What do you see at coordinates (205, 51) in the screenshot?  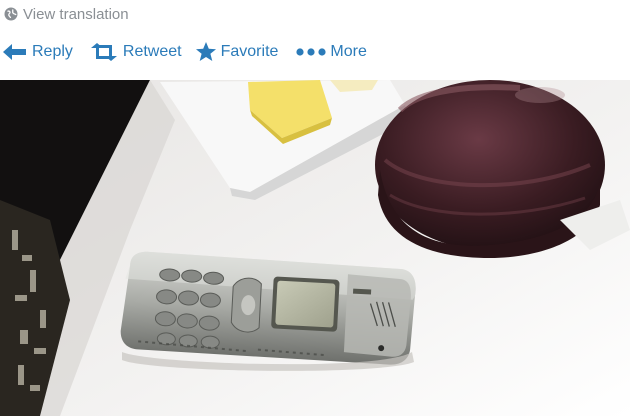 I see `star-icon` at bounding box center [205, 51].